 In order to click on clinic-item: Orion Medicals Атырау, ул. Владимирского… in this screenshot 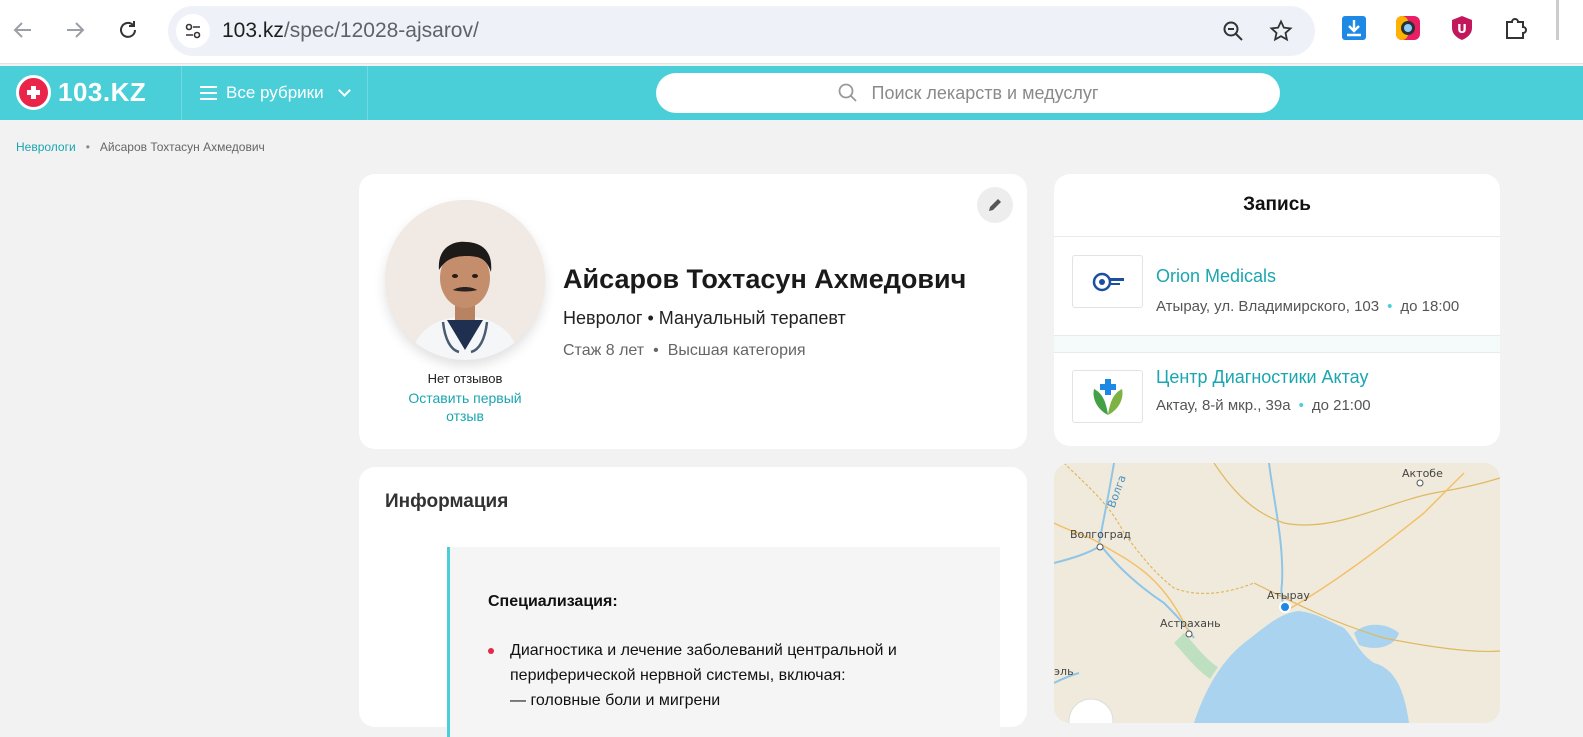, I will do `click(1277, 286)`.